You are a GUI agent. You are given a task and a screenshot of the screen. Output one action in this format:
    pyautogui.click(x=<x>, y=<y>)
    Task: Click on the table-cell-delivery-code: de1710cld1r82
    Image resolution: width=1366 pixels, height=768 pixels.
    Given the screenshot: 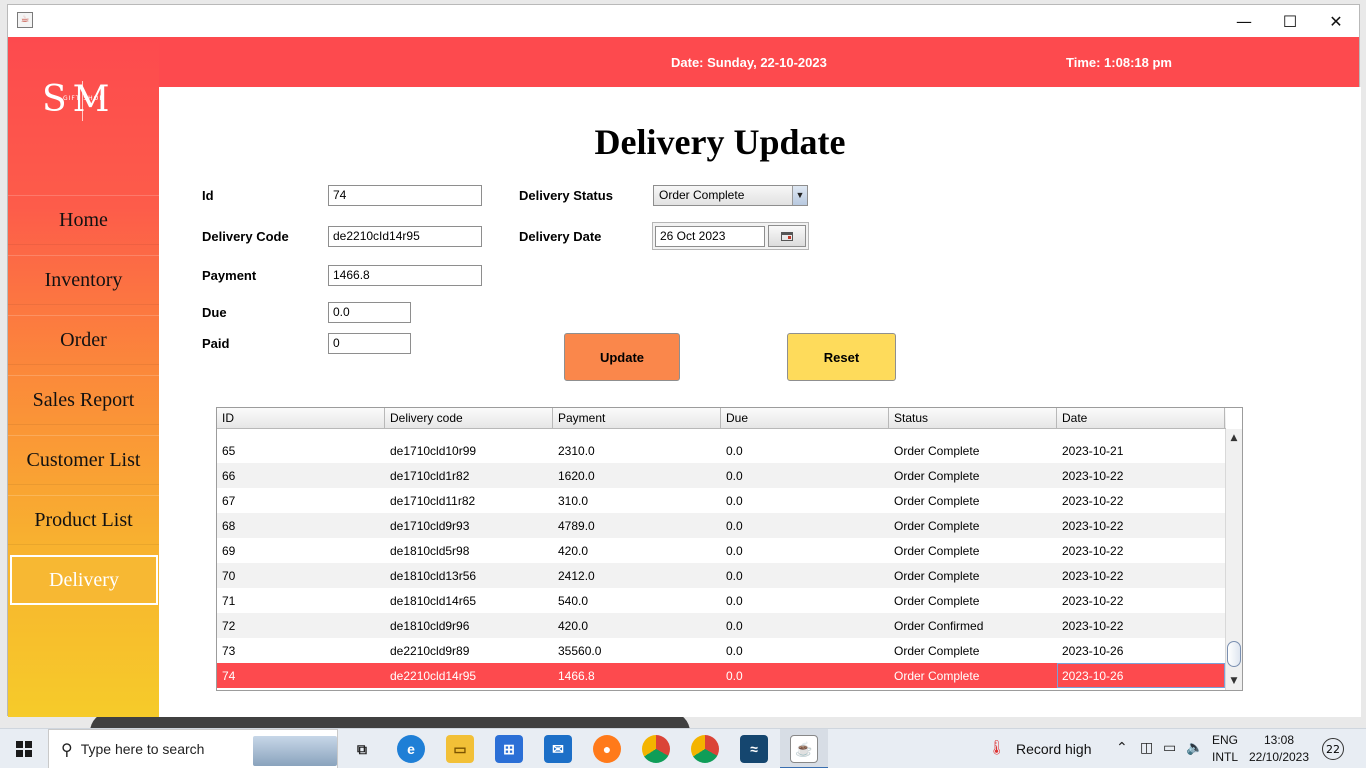 What is the action you would take?
    pyautogui.click(x=469, y=475)
    